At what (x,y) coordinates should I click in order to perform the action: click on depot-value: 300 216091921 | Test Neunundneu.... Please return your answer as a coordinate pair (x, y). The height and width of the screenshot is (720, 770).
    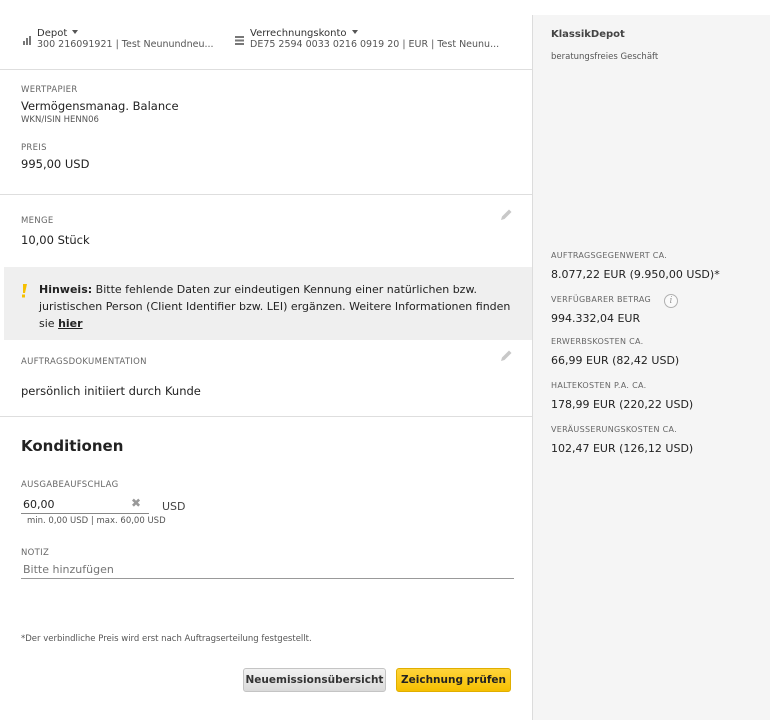
    Looking at the image, I should click on (125, 44).